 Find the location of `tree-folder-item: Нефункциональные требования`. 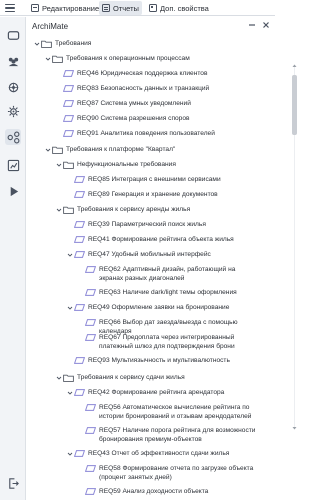

tree-folder-item: Нефункциональные требования is located at coordinates (148, 164).